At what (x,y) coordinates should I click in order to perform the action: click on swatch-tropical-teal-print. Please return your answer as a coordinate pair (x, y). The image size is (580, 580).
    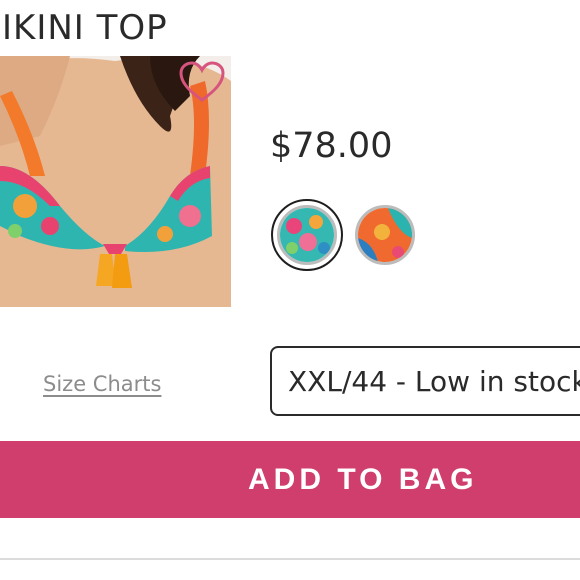
    Looking at the image, I should click on (307, 235).